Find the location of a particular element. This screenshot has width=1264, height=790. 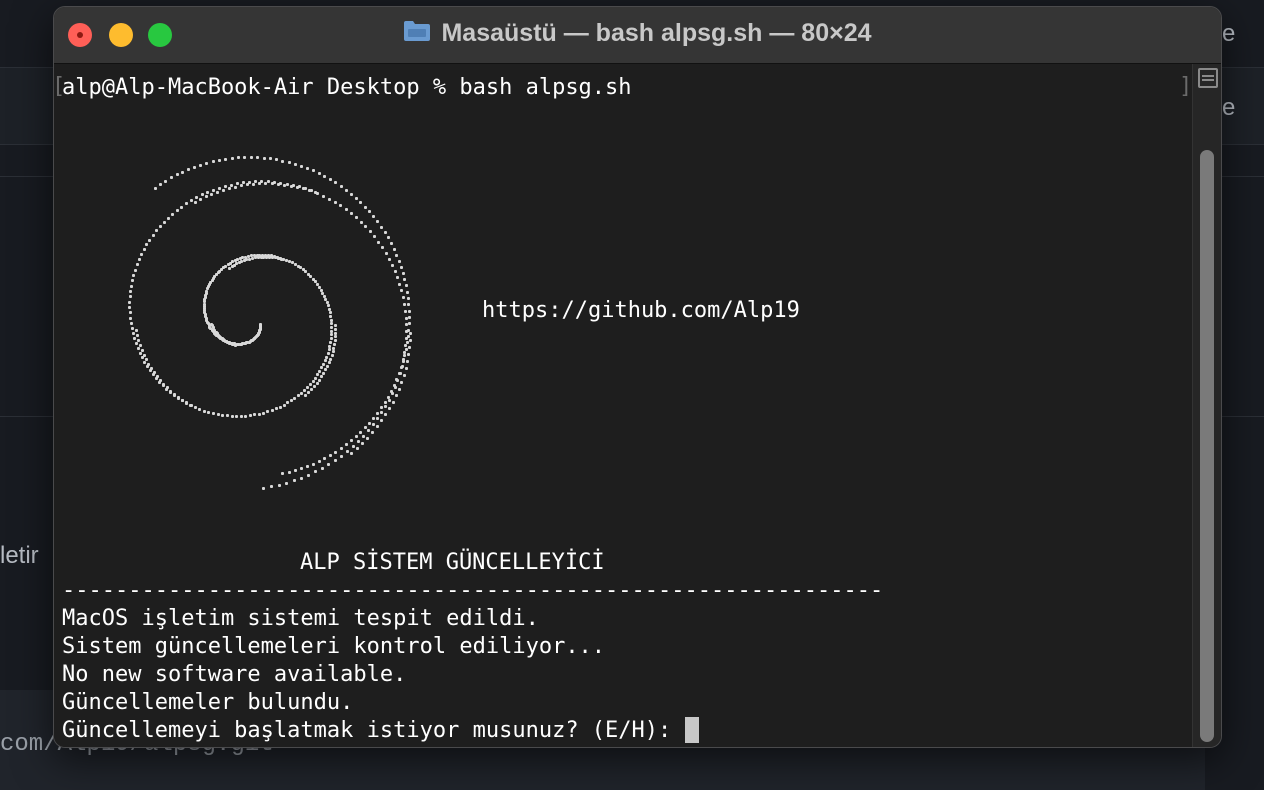

background-text: letir is located at coordinates (19, 555).